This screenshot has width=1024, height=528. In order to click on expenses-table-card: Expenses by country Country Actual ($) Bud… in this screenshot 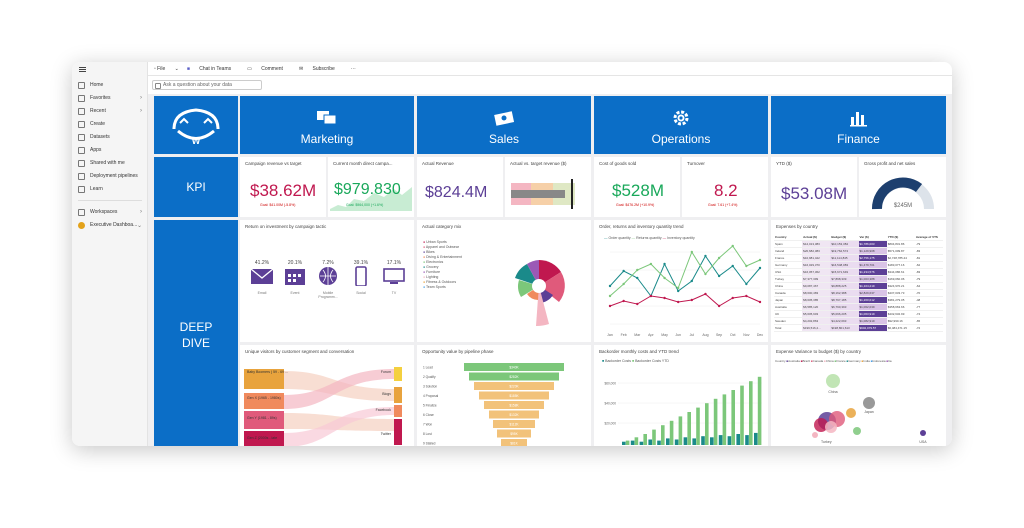, I will do `click(858, 281)`.